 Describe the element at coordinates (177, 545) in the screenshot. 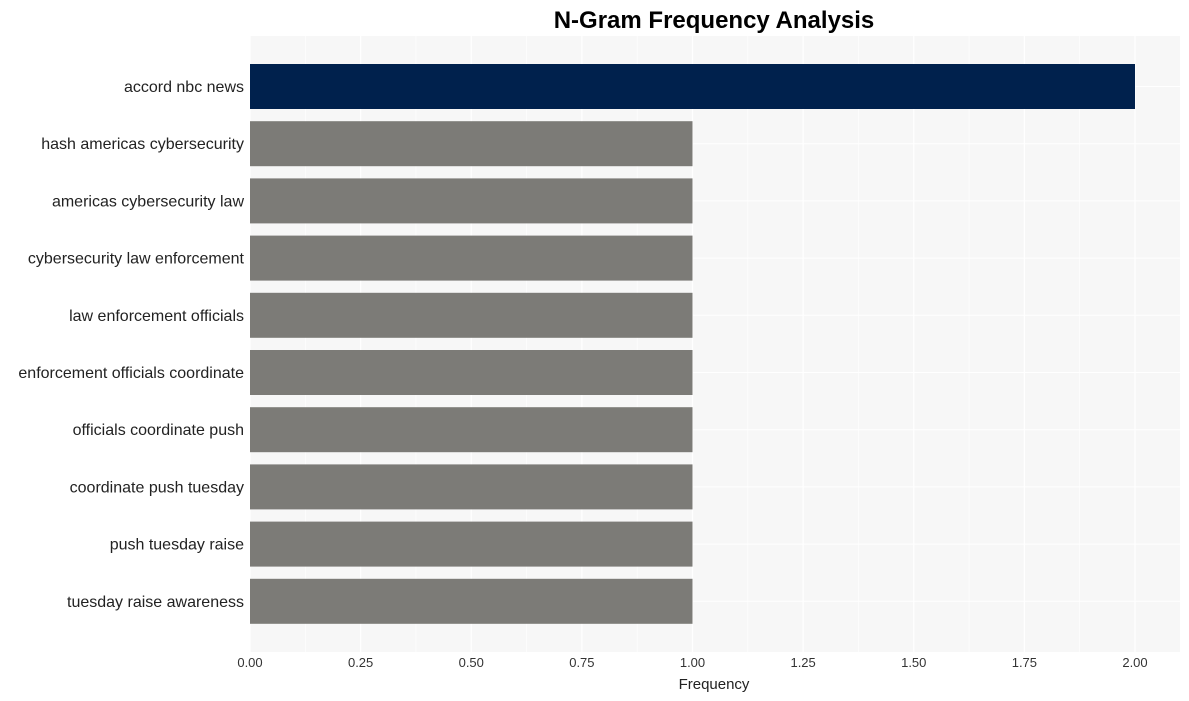

I see `y-tick-label: push tuesday raise` at that location.